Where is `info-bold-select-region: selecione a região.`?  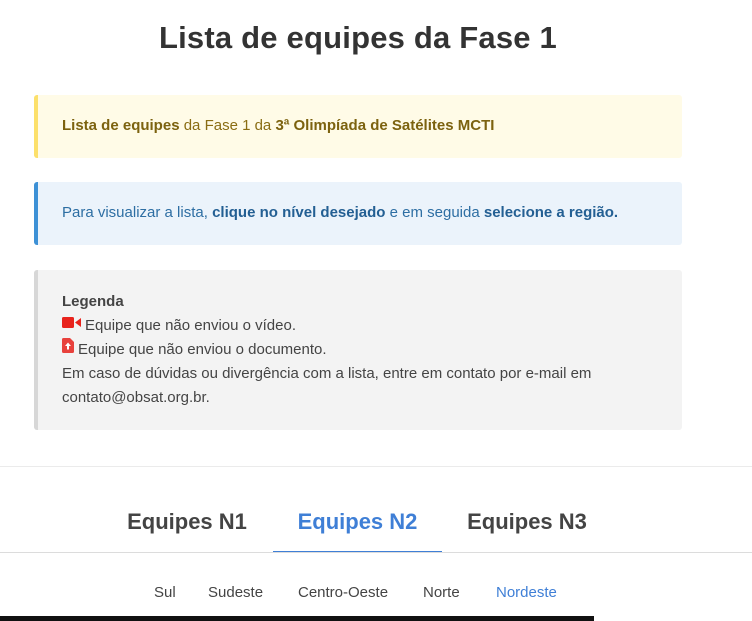
info-bold-select-region: selecione a região. is located at coordinates (551, 212).